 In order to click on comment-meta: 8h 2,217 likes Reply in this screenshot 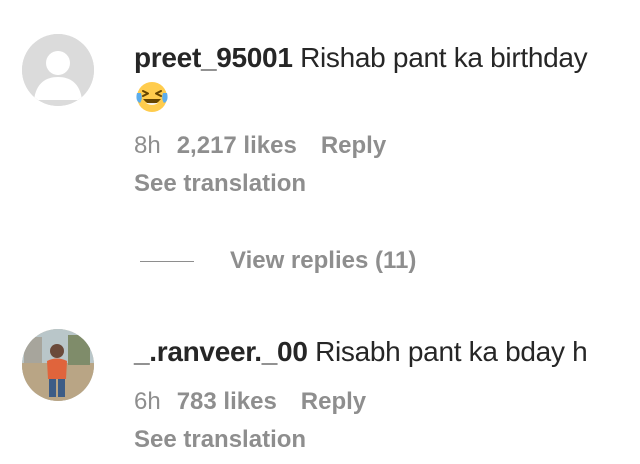, I will do `click(385, 146)`.